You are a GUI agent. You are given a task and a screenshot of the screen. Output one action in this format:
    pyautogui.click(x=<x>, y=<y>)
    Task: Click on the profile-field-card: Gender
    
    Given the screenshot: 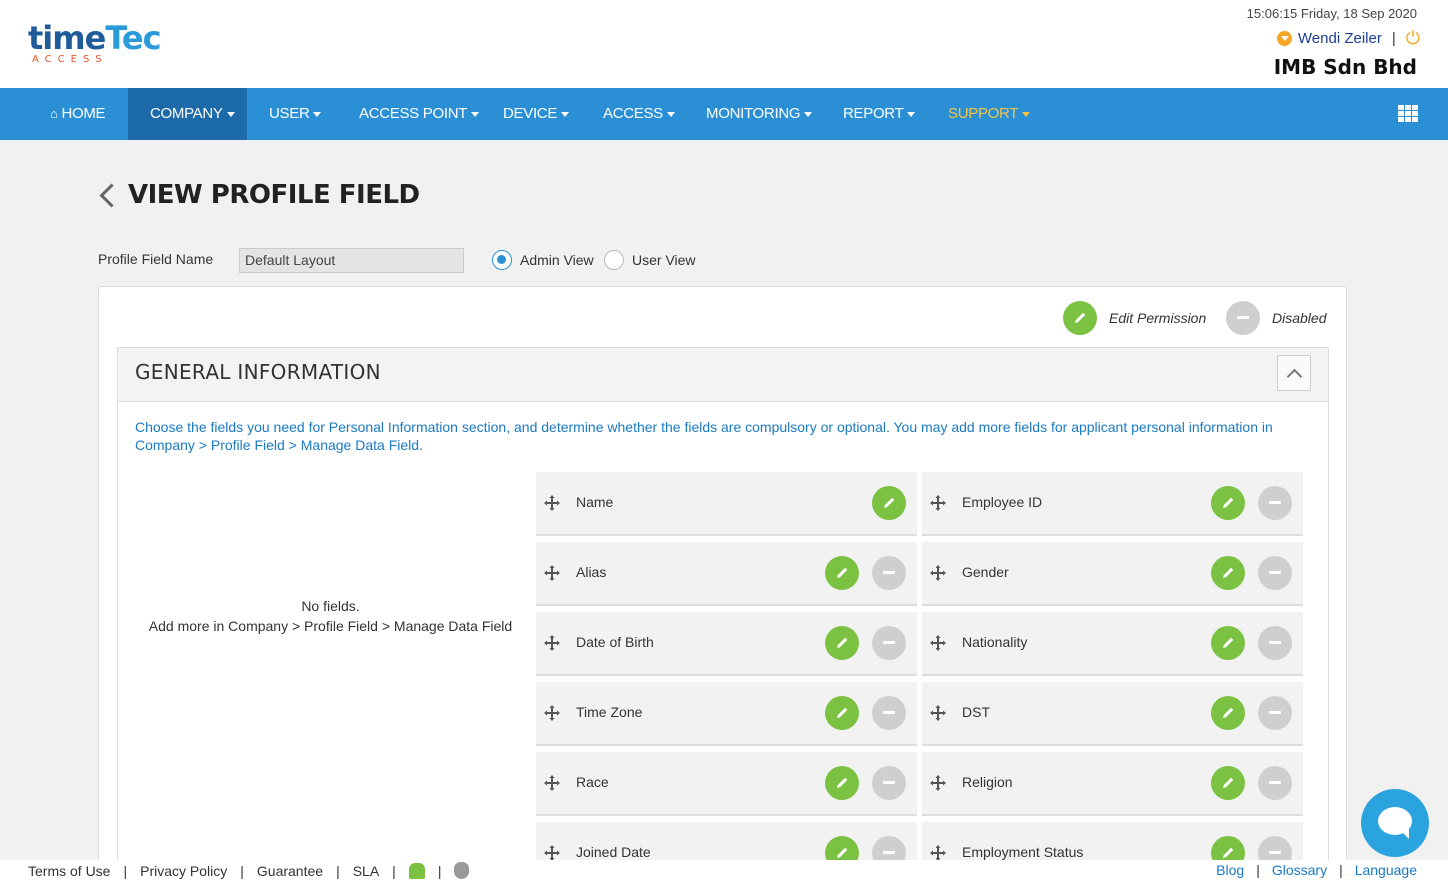 What is the action you would take?
    pyautogui.click(x=1112, y=574)
    